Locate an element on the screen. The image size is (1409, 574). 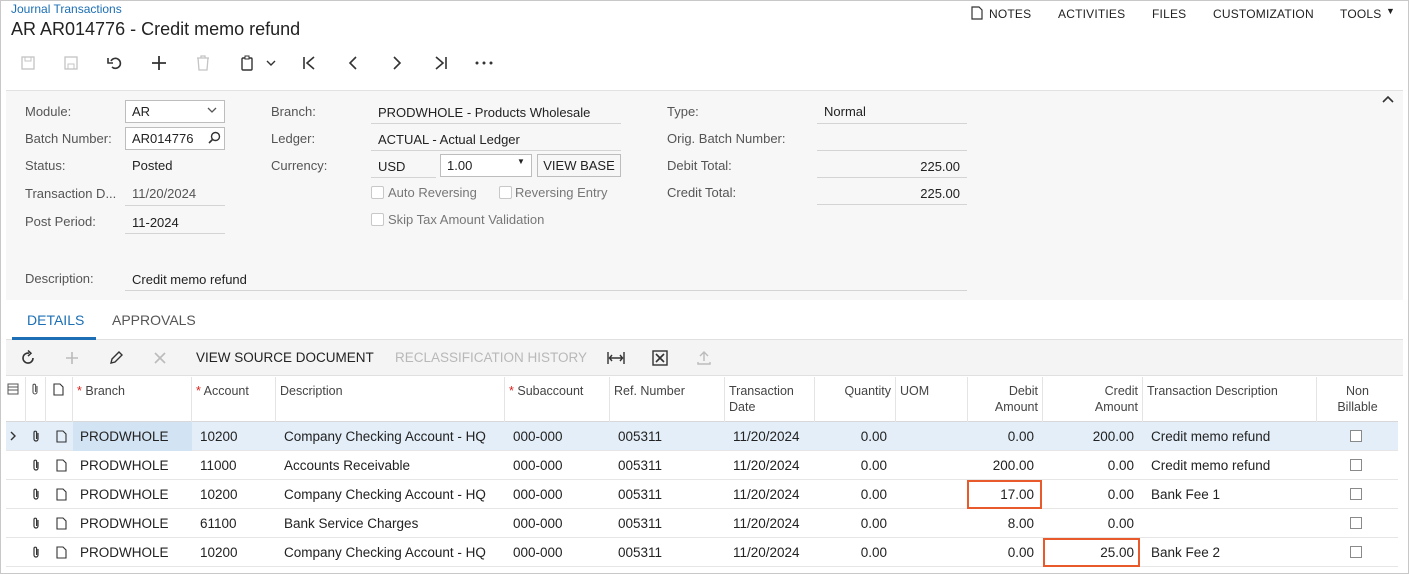
column-subaccount: * Subaccount is located at coordinates (557, 399).